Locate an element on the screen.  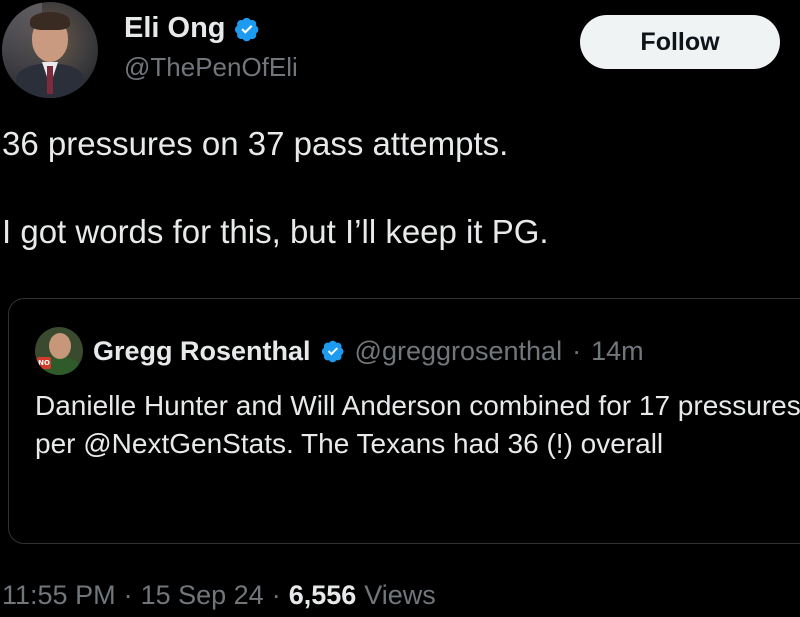
follow-button: Follow is located at coordinates (680, 42).